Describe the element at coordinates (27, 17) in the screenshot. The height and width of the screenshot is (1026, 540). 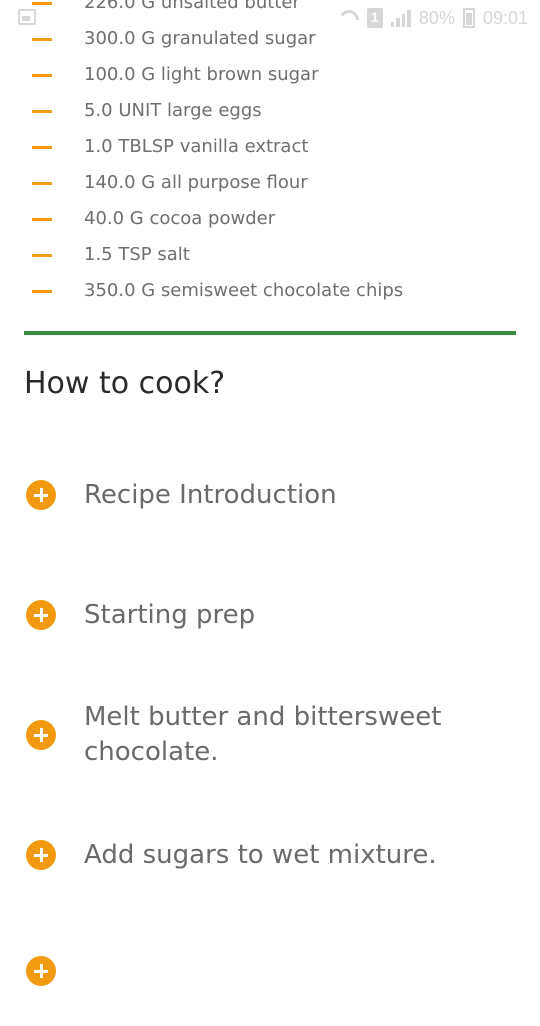
I see `image-notification-icon` at that location.